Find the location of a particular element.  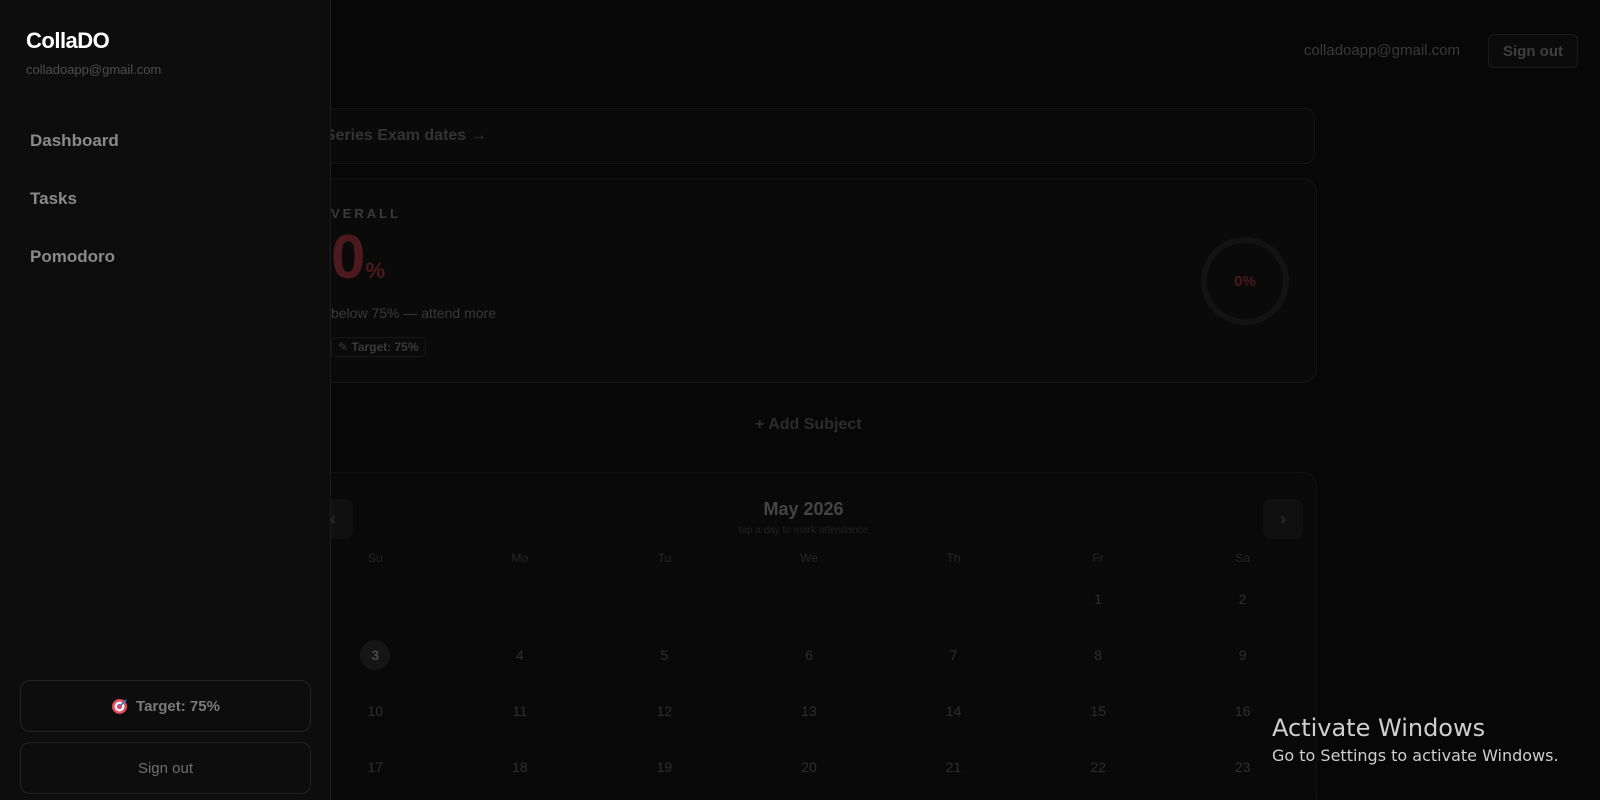

calendar-day: 21 is located at coordinates (953, 767).